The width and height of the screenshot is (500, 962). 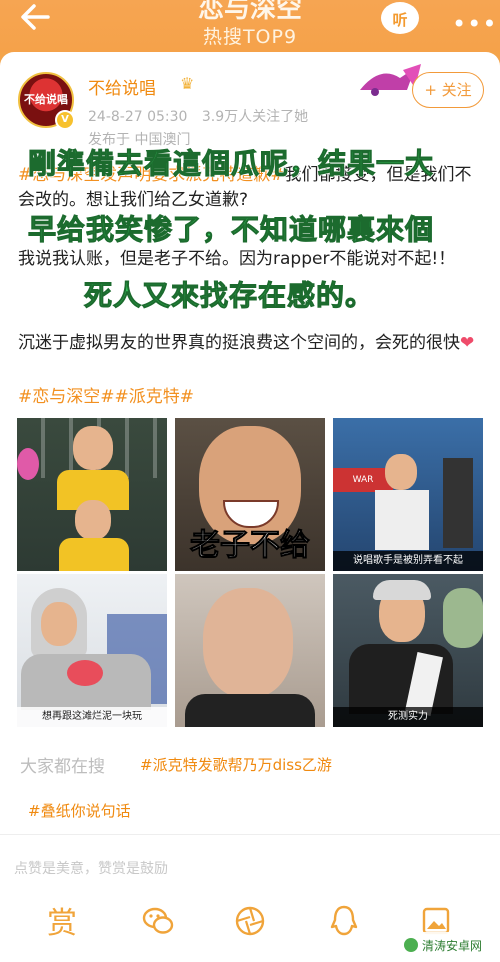 What do you see at coordinates (251, 397) in the screenshot?
I see `post-tags: #恋与深空##派克特#` at bounding box center [251, 397].